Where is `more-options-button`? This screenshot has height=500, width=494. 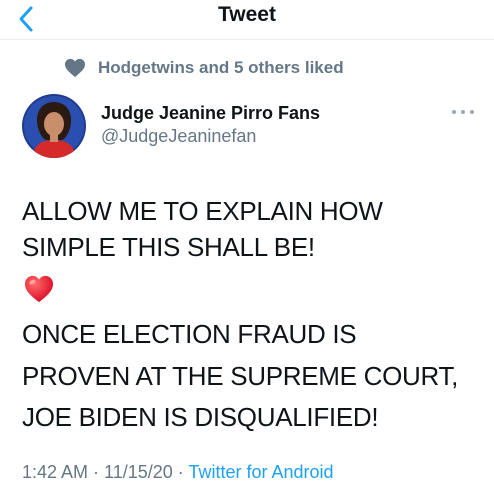
more-options-button is located at coordinates (463, 112).